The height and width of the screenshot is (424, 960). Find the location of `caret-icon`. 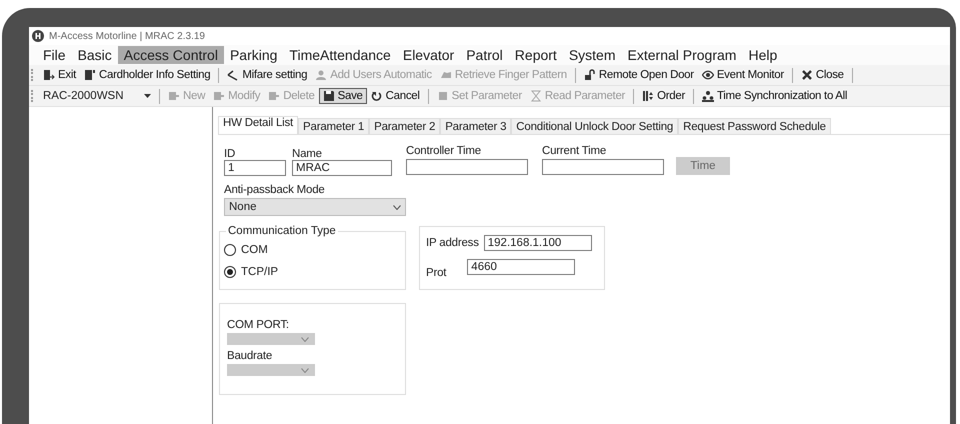

caret-icon is located at coordinates (147, 96).